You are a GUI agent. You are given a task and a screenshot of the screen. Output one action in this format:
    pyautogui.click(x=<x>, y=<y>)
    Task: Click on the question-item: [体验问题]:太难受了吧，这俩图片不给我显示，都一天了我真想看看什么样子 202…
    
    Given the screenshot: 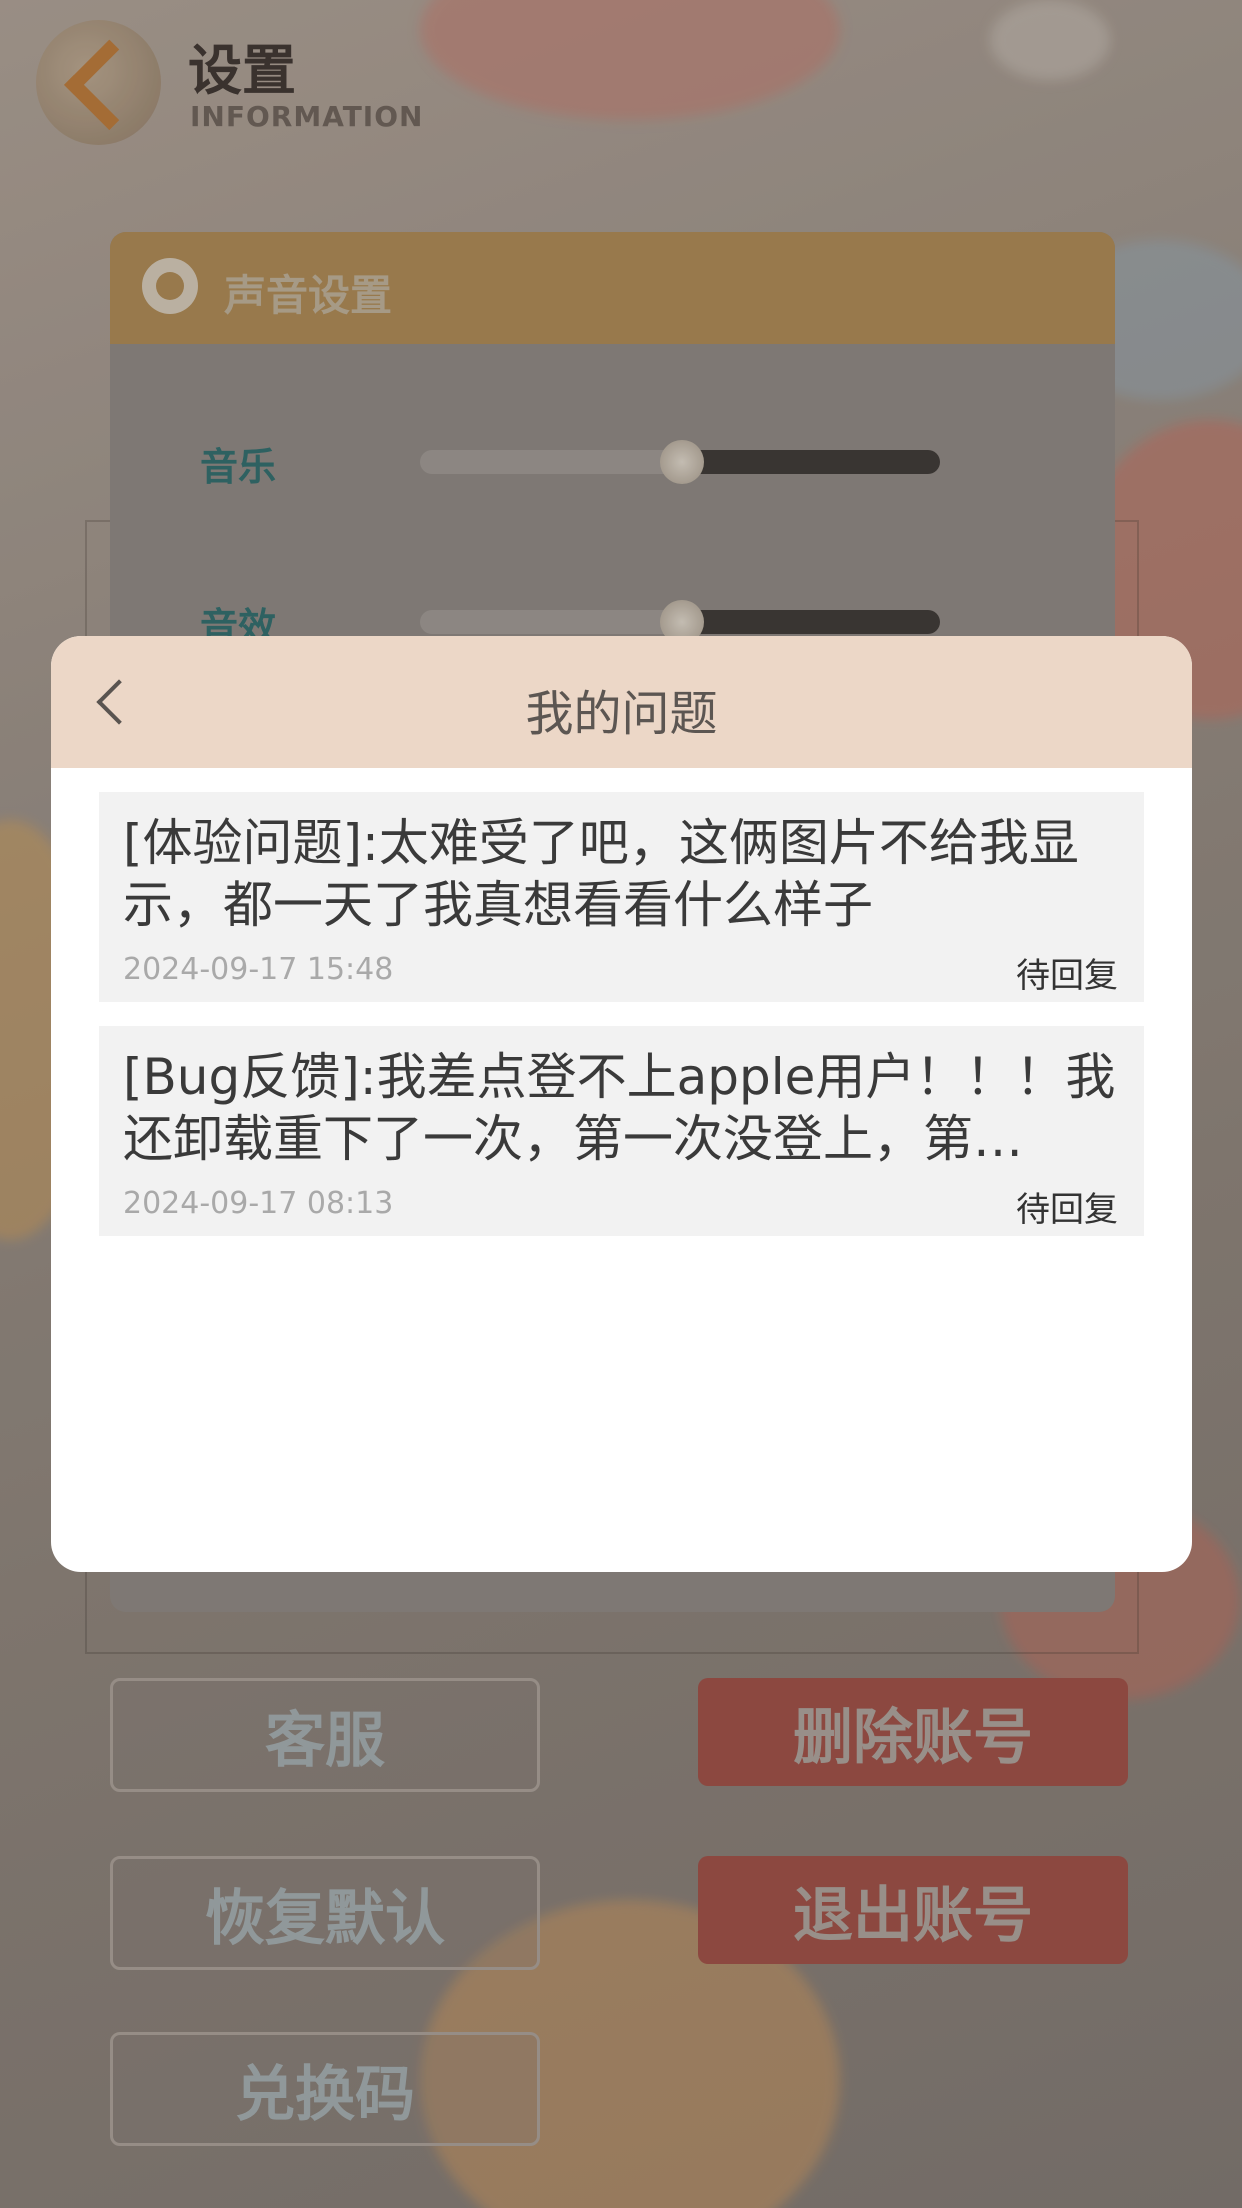 What is the action you would take?
    pyautogui.click(x=621, y=897)
    